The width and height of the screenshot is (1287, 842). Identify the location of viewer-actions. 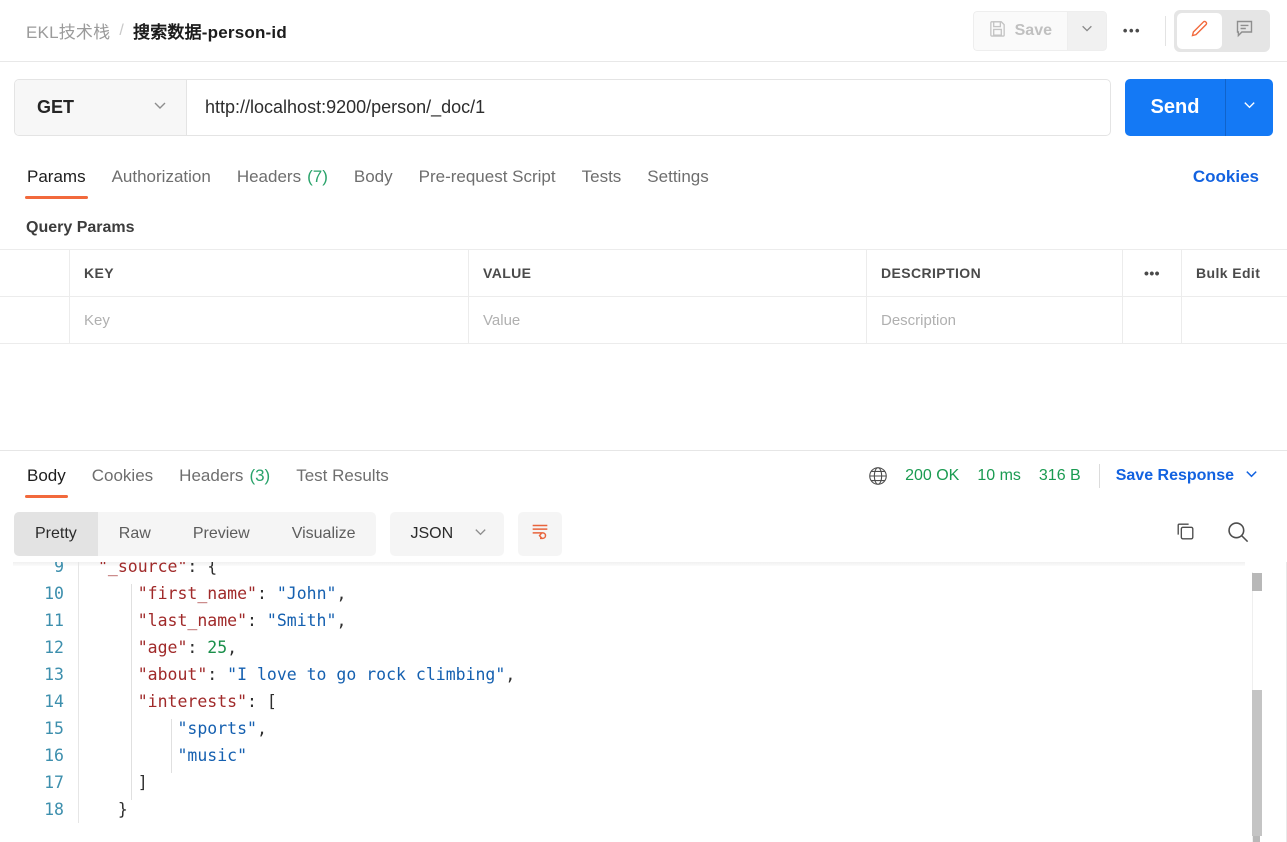
(1212, 534).